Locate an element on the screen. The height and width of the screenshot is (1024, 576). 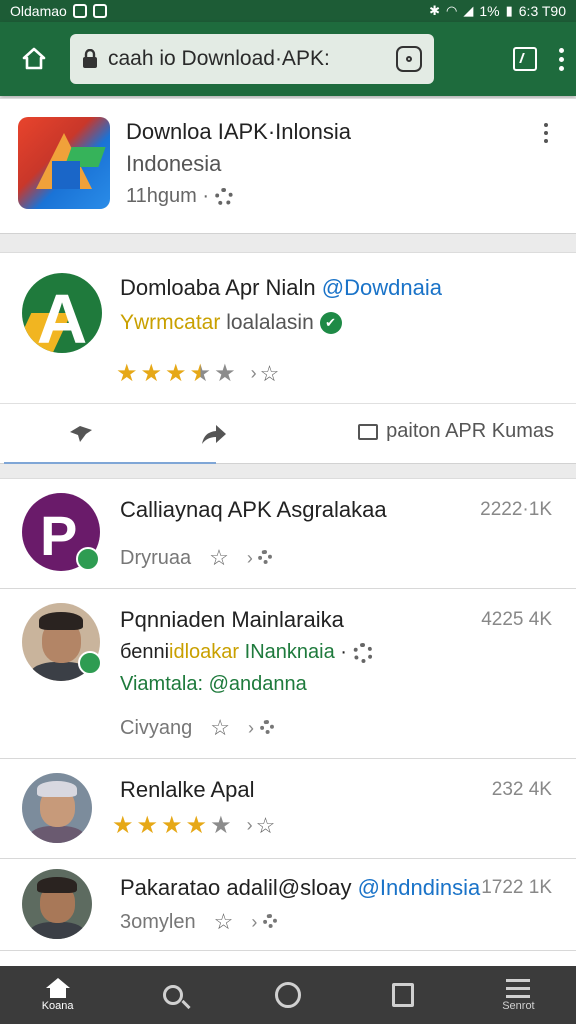
comment-button: paiton APR Kumas is located at coordinates (456, 431).